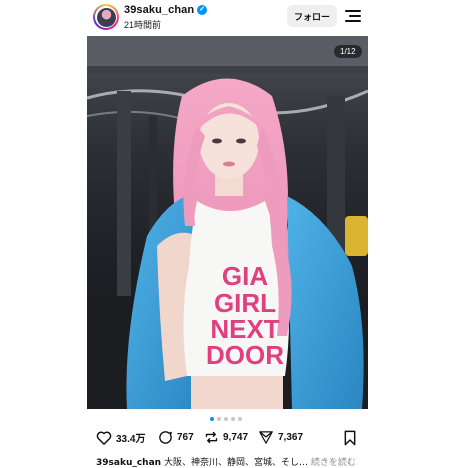 The width and height of the screenshot is (456, 468). I want to click on post-header: 39saku_chan ✓ 21時間前 フォロー, so click(228, 17).